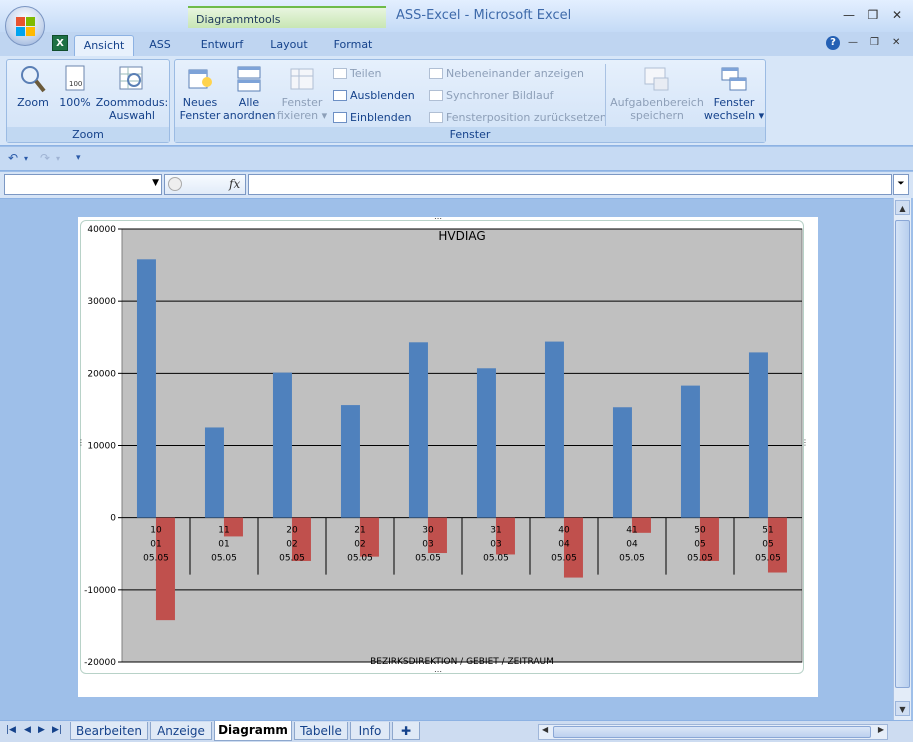 Image resolution: width=913 pixels, height=742 pixels. I want to click on tab-format: Format, so click(353, 45).